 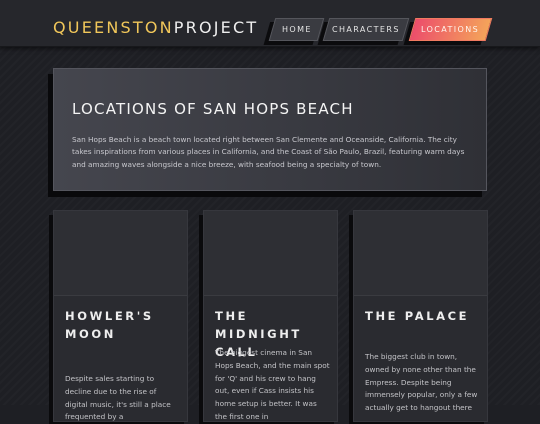 I want to click on site-logo: QUEENSTONPROJECT, so click(x=155, y=28).